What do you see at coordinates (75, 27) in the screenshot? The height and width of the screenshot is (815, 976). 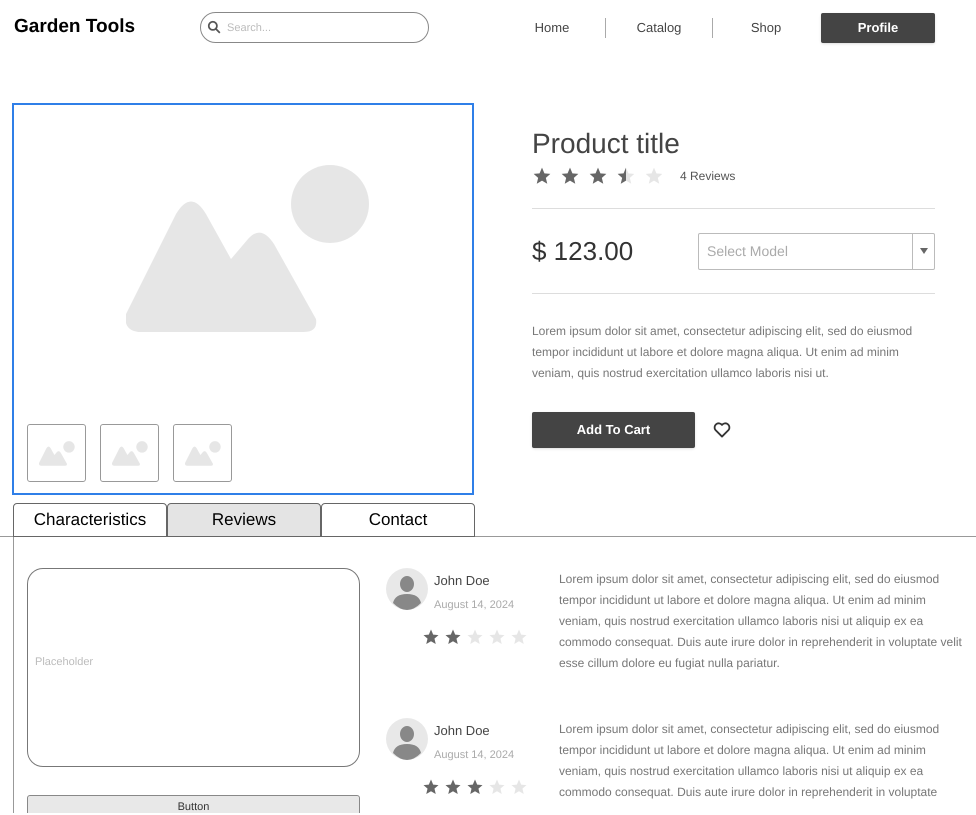 I see `logo: Garden Tools` at bounding box center [75, 27].